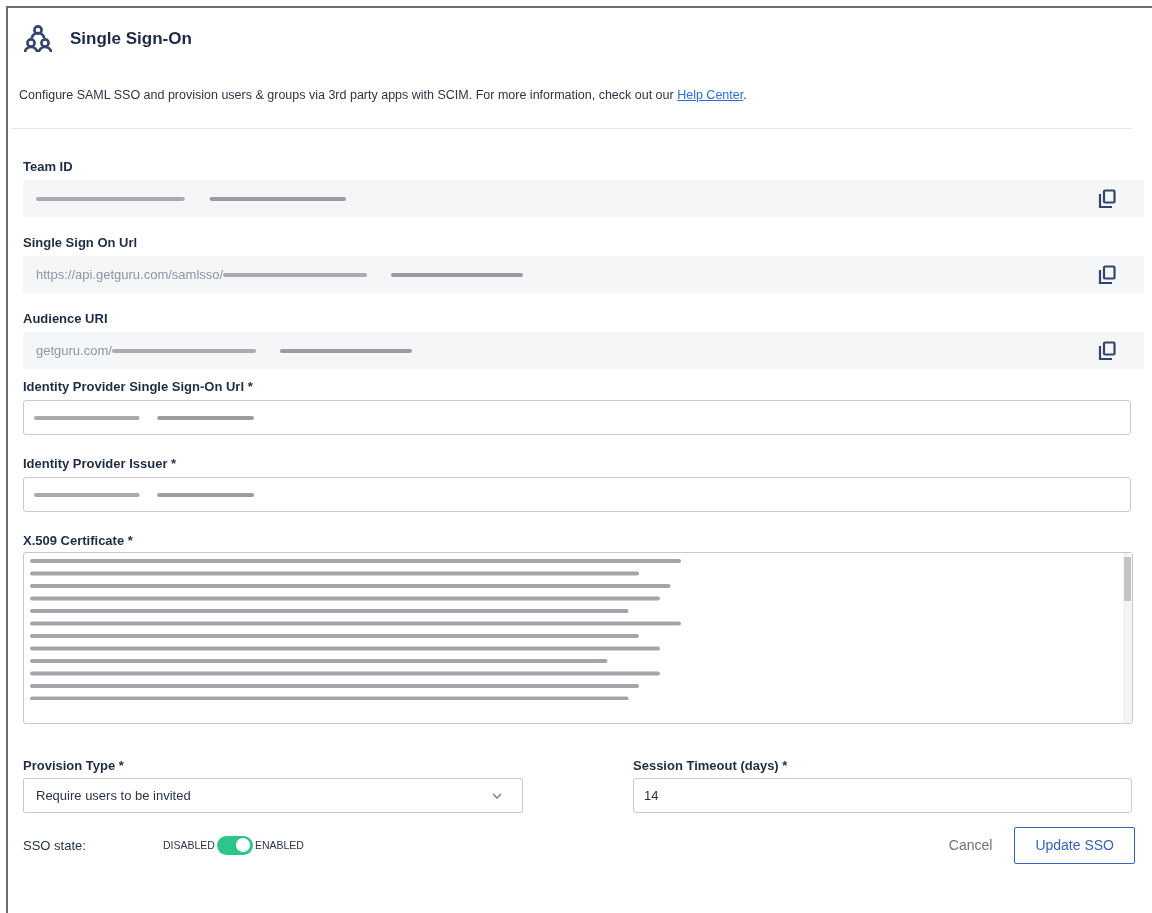 Image resolution: width=1152 pixels, height=913 pixels. What do you see at coordinates (383, 95) in the screenshot?
I see `description-text: Configure SAML SSO and provision users & groups via 3rd party apps with SCIM. For more information, check out our Help Center.` at bounding box center [383, 95].